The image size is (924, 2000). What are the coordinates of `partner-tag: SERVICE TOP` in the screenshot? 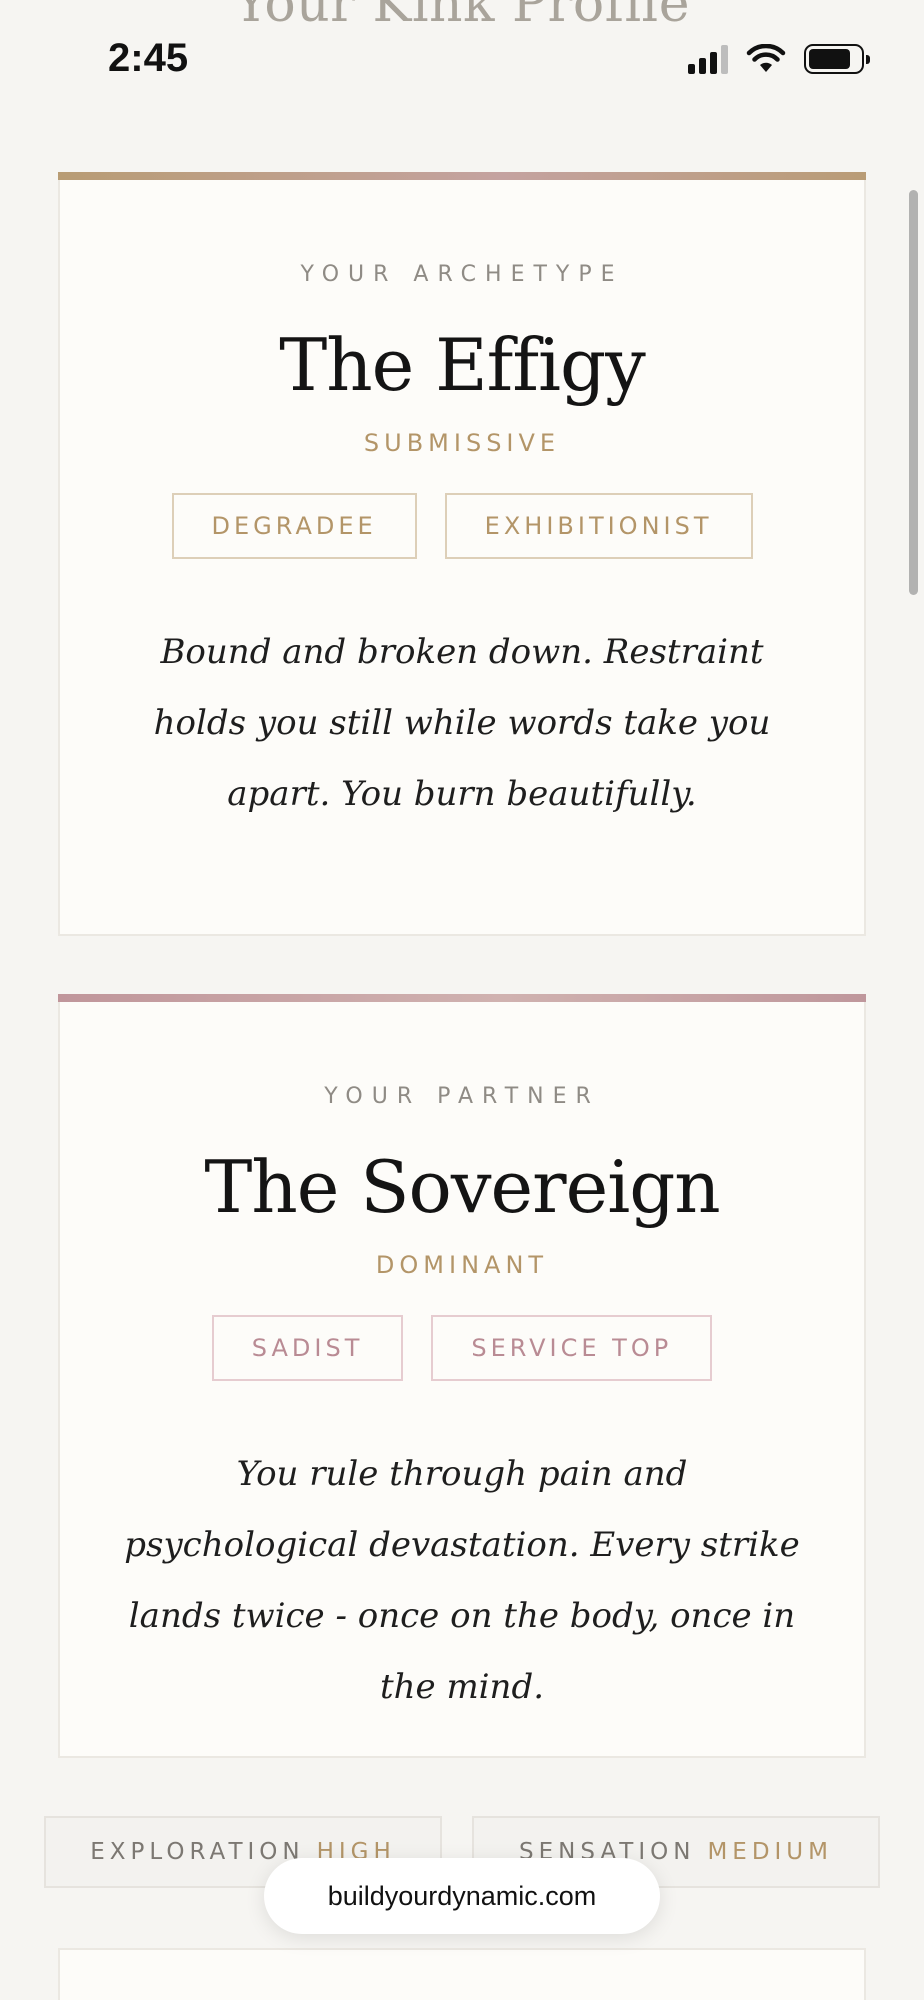 It's located at (572, 1348).